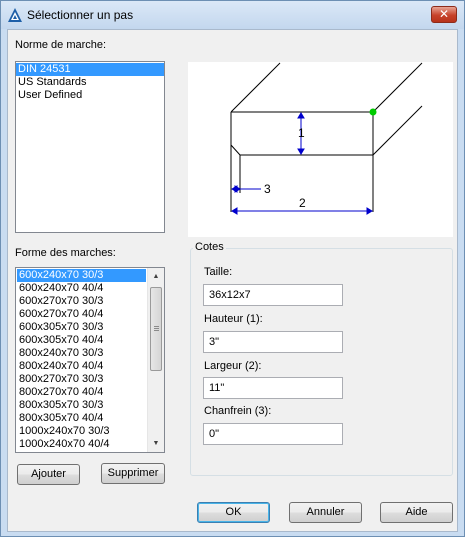 The height and width of the screenshot is (537, 465). What do you see at coordinates (232, 15) in the screenshot?
I see `title-bar: Sélectionner un pas ✕` at bounding box center [232, 15].